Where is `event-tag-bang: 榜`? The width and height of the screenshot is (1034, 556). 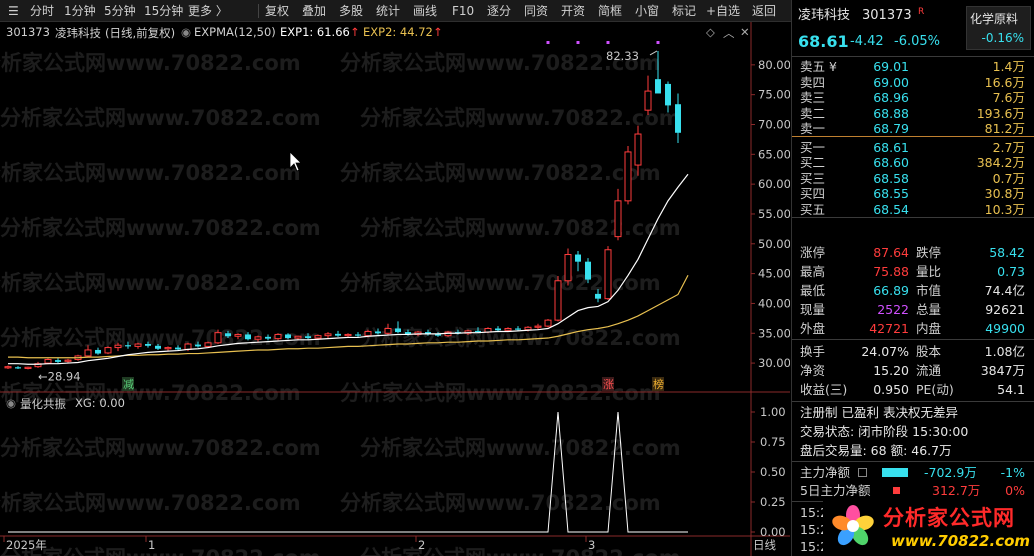 event-tag-bang: 榜 is located at coordinates (658, 384).